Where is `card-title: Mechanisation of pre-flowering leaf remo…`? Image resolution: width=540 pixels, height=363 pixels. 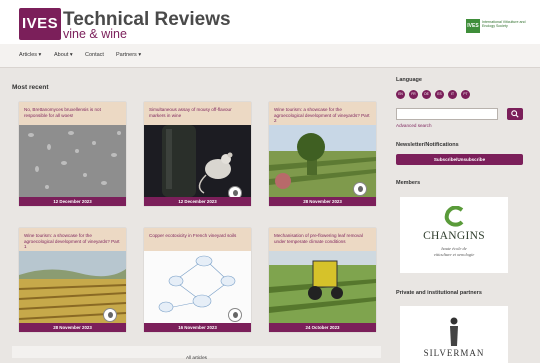 card-title: Mechanisation of pre-flowering leaf remo… is located at coordinates (322, 239).